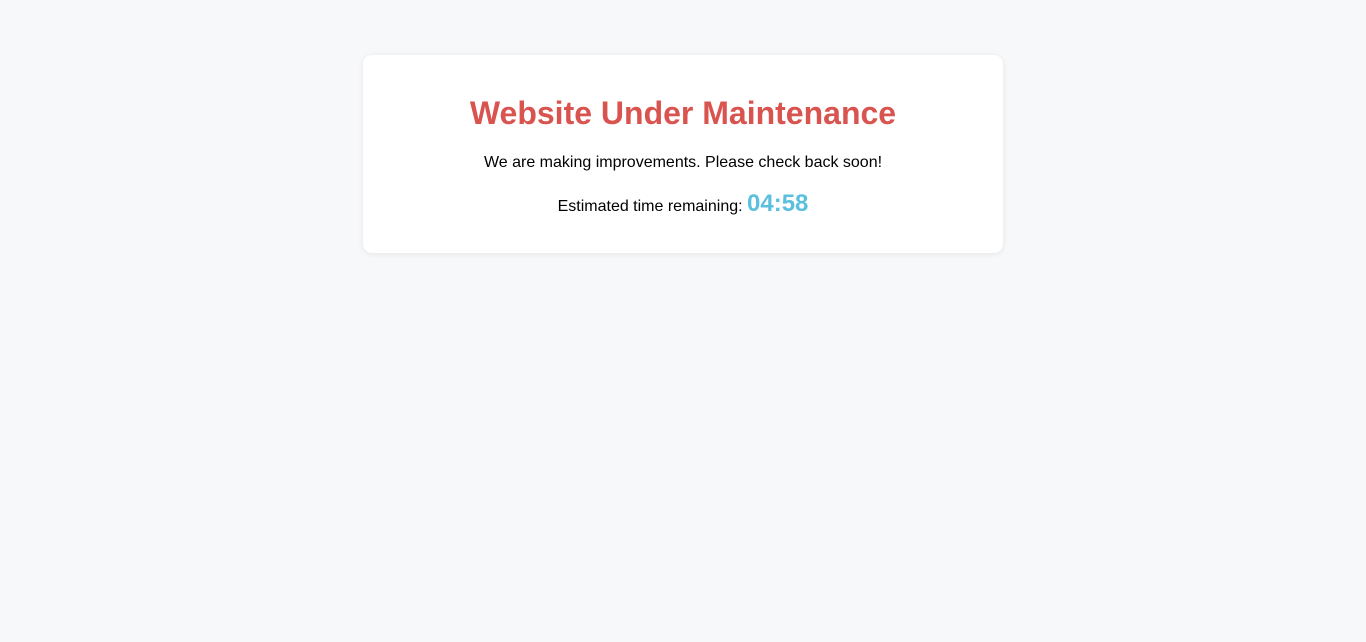 The width and height of the screenshot is (1366, 642). Describe the element at coordinates (778, 203) in the screenshot. I see `countdown-timer: 04:58` at that location.